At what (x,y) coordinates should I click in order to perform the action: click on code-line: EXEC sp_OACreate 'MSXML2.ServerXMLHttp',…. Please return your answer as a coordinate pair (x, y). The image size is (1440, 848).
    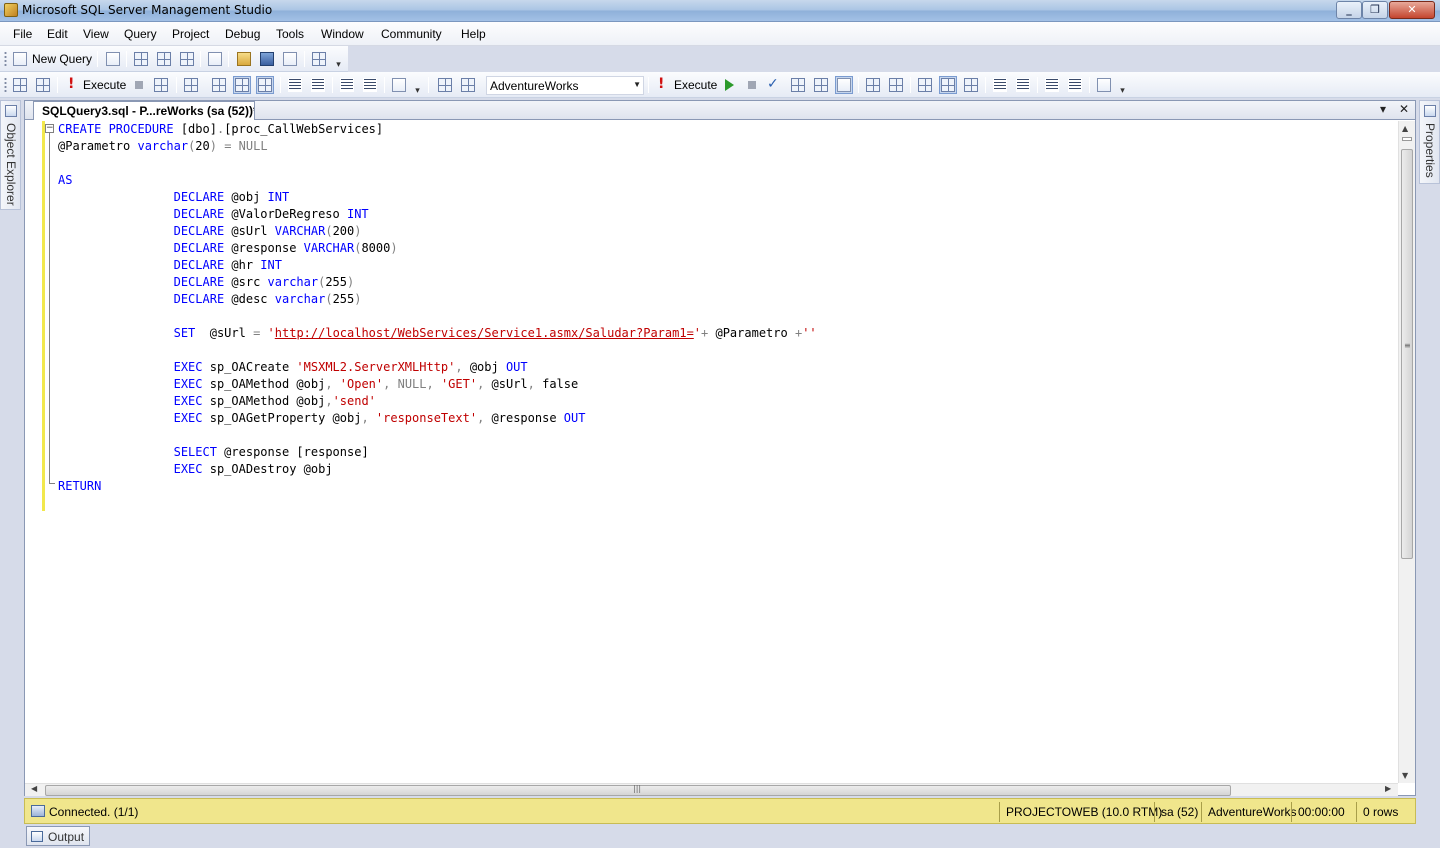
    Looking at the image, I should click on (723, 367).